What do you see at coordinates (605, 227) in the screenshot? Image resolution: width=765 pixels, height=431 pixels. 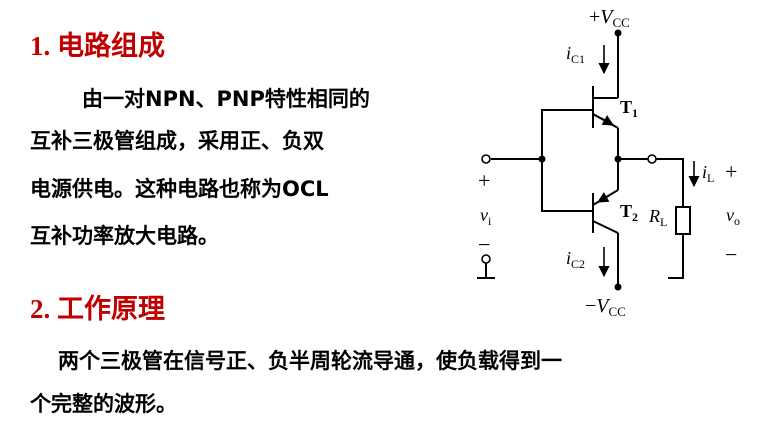 I see `t2-collector-lead` at bounding box center [605, 227].